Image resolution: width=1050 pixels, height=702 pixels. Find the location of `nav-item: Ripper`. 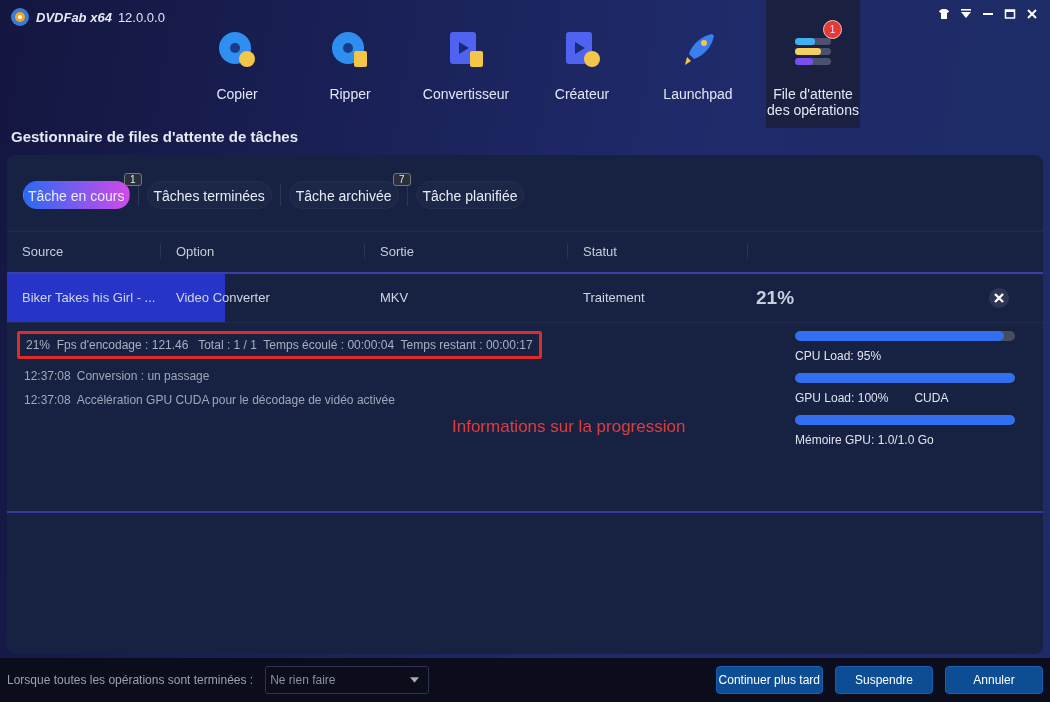

nav-item: Ripper is located at coordinates (350, 64).